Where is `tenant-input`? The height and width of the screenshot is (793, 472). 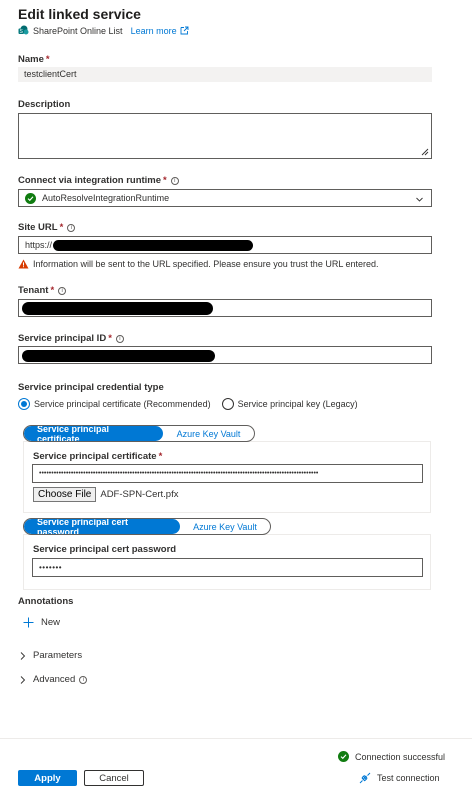 tenant-input is located at coordinates (225, 308).